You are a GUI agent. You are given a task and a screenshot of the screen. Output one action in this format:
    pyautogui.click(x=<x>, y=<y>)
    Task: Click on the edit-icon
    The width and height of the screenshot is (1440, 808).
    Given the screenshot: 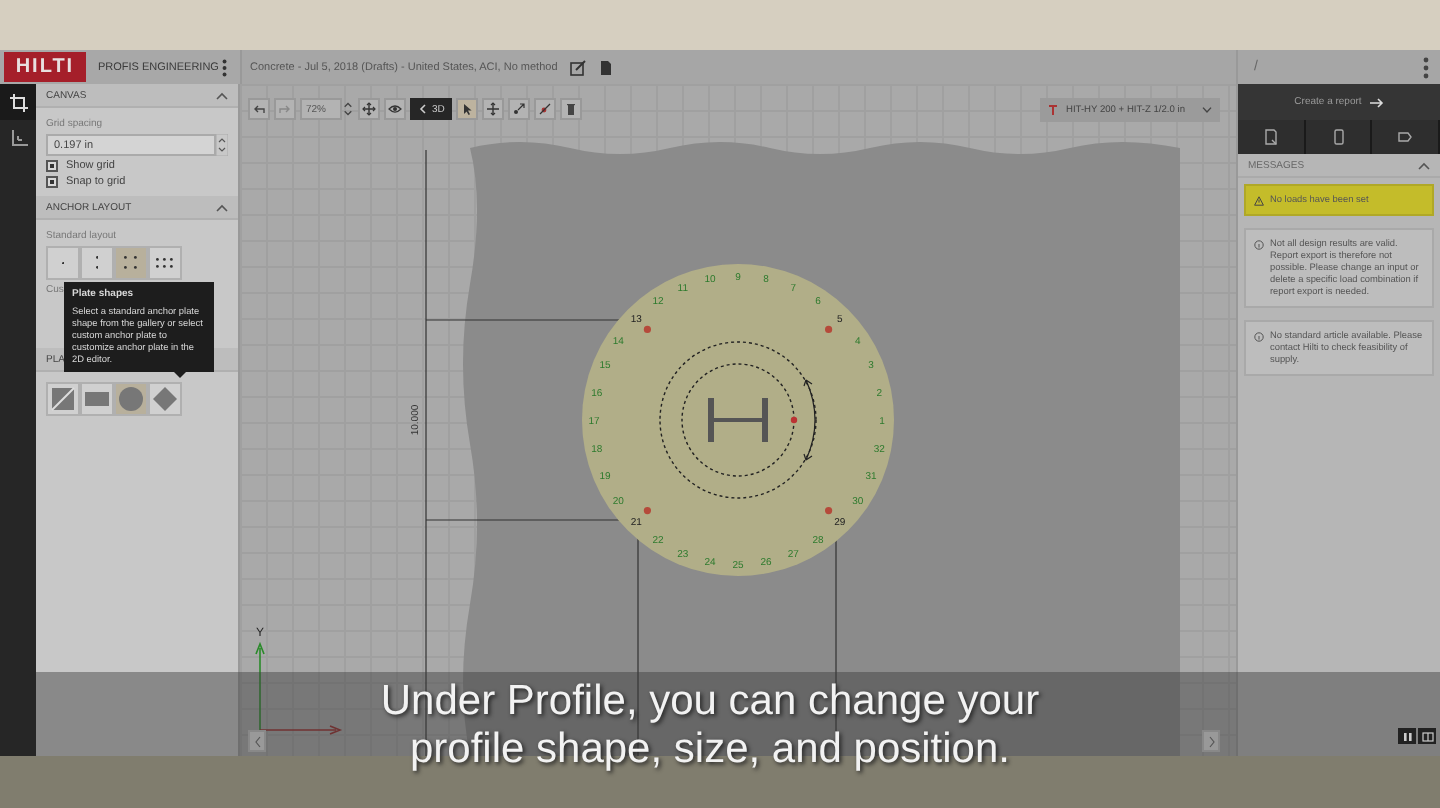 What is the action you would take?
    pyautogui.click(x=577, y=67)
    